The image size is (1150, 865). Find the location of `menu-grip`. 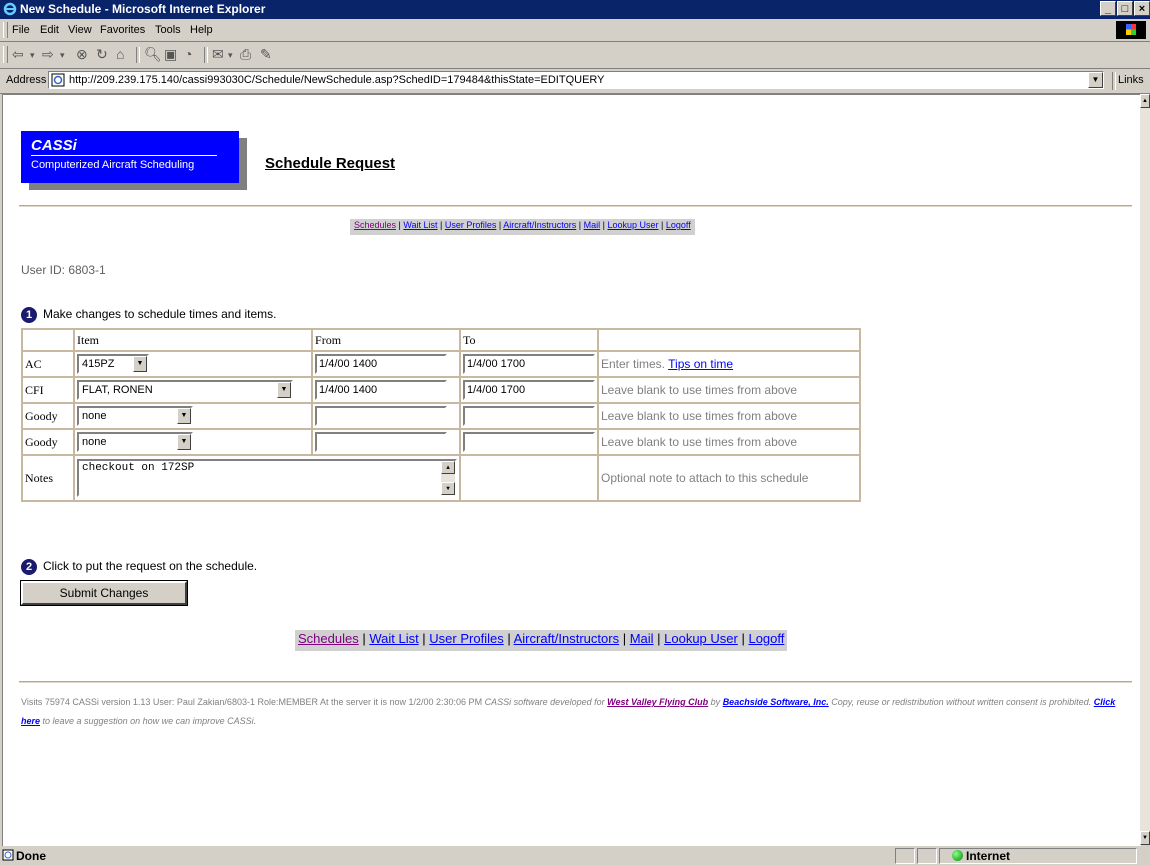

menu-grip is located at coordinates (5, 30).